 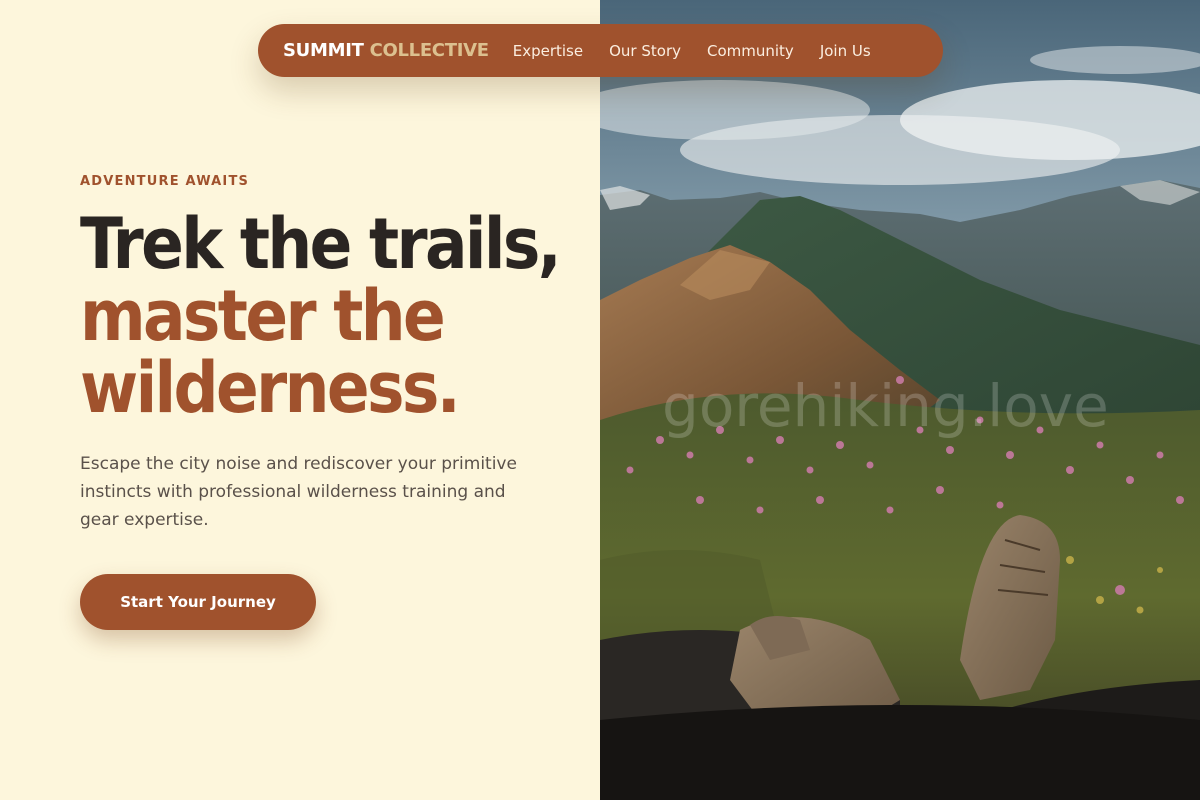 I want to click on nav-link-our-story: Our Story, so click(x=645, y=51).